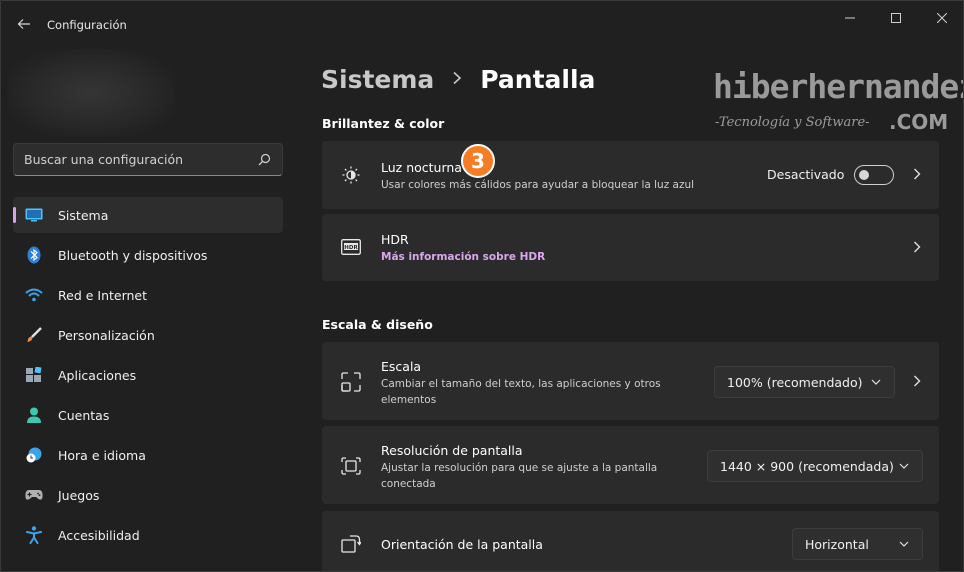 This screenshot has width=964, height=572. What do you see at coordinates (87, 25) in the screenshot?
I see `app-title: Configuración` at bounding box center [87, 25].